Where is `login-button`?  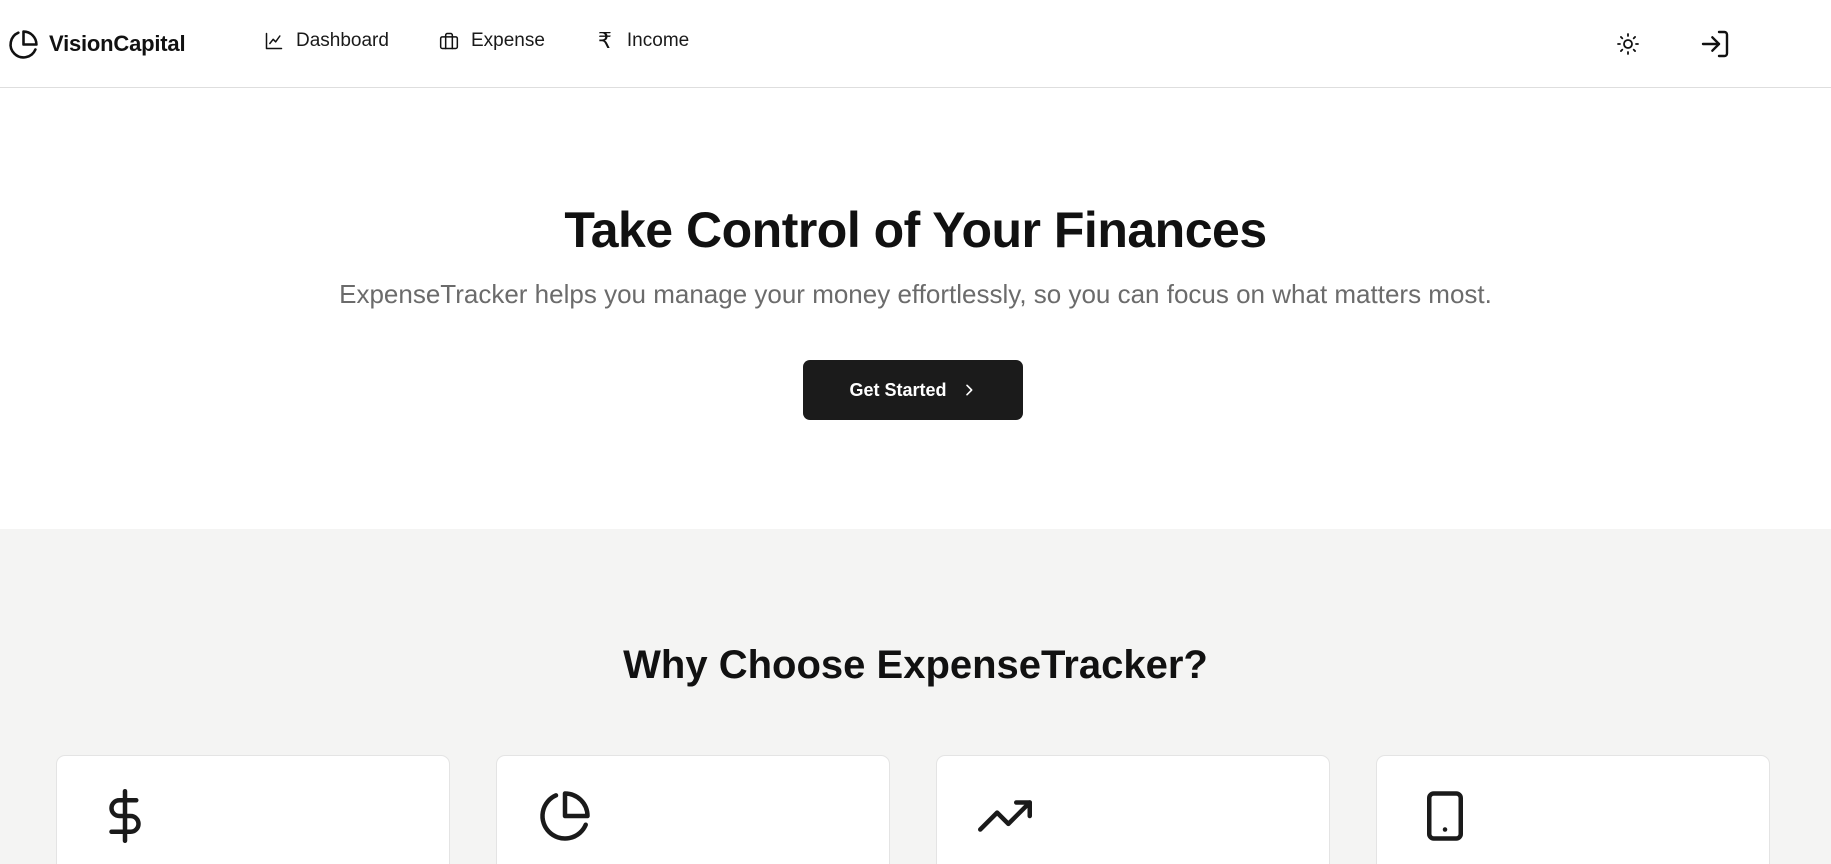
login-button is located at coordinates (1715, 44).